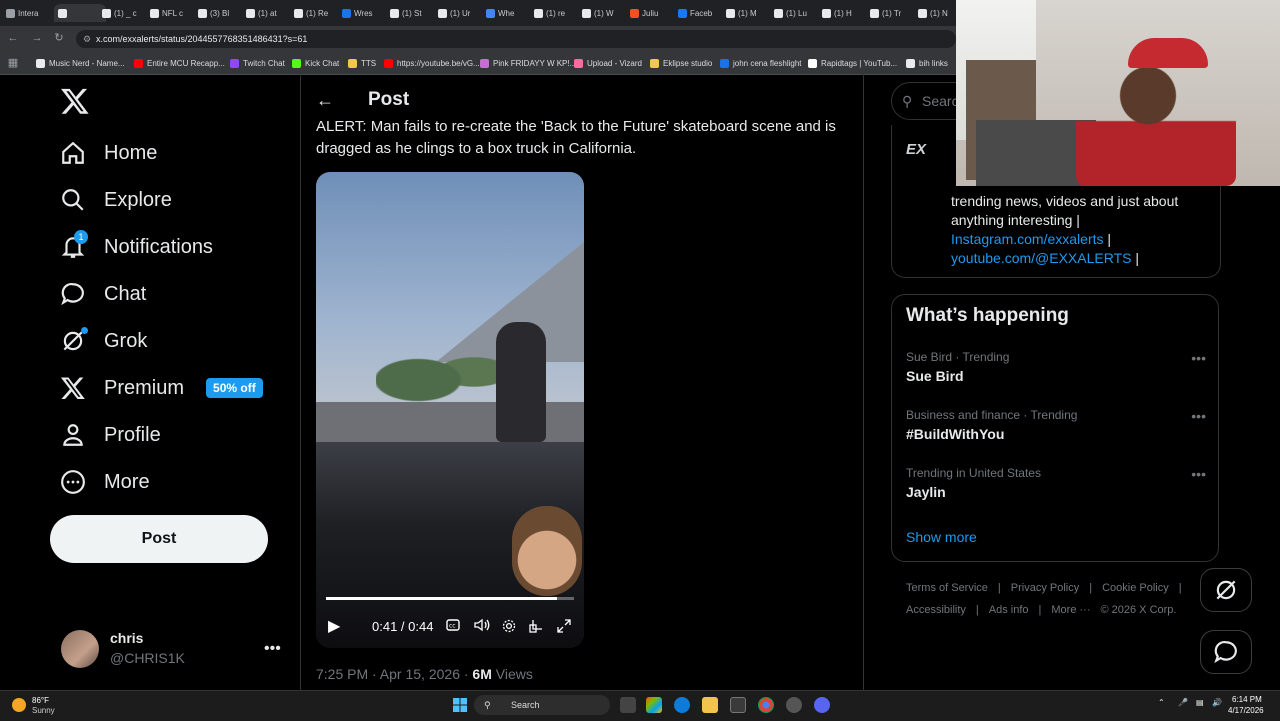 The width and height of the screenshot is (1280, 721). What do you see at coordinates (453, 625) in the screenshot?
I see `captions-icon: cc` at bounding box center [453, 625].